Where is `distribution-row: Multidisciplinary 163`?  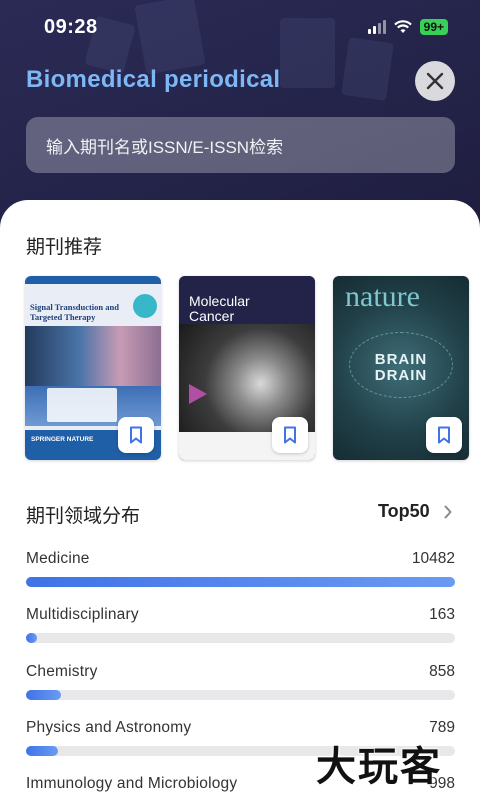
distribution-row: Multidisciplinary 163 is located at coordinates (240, 631).